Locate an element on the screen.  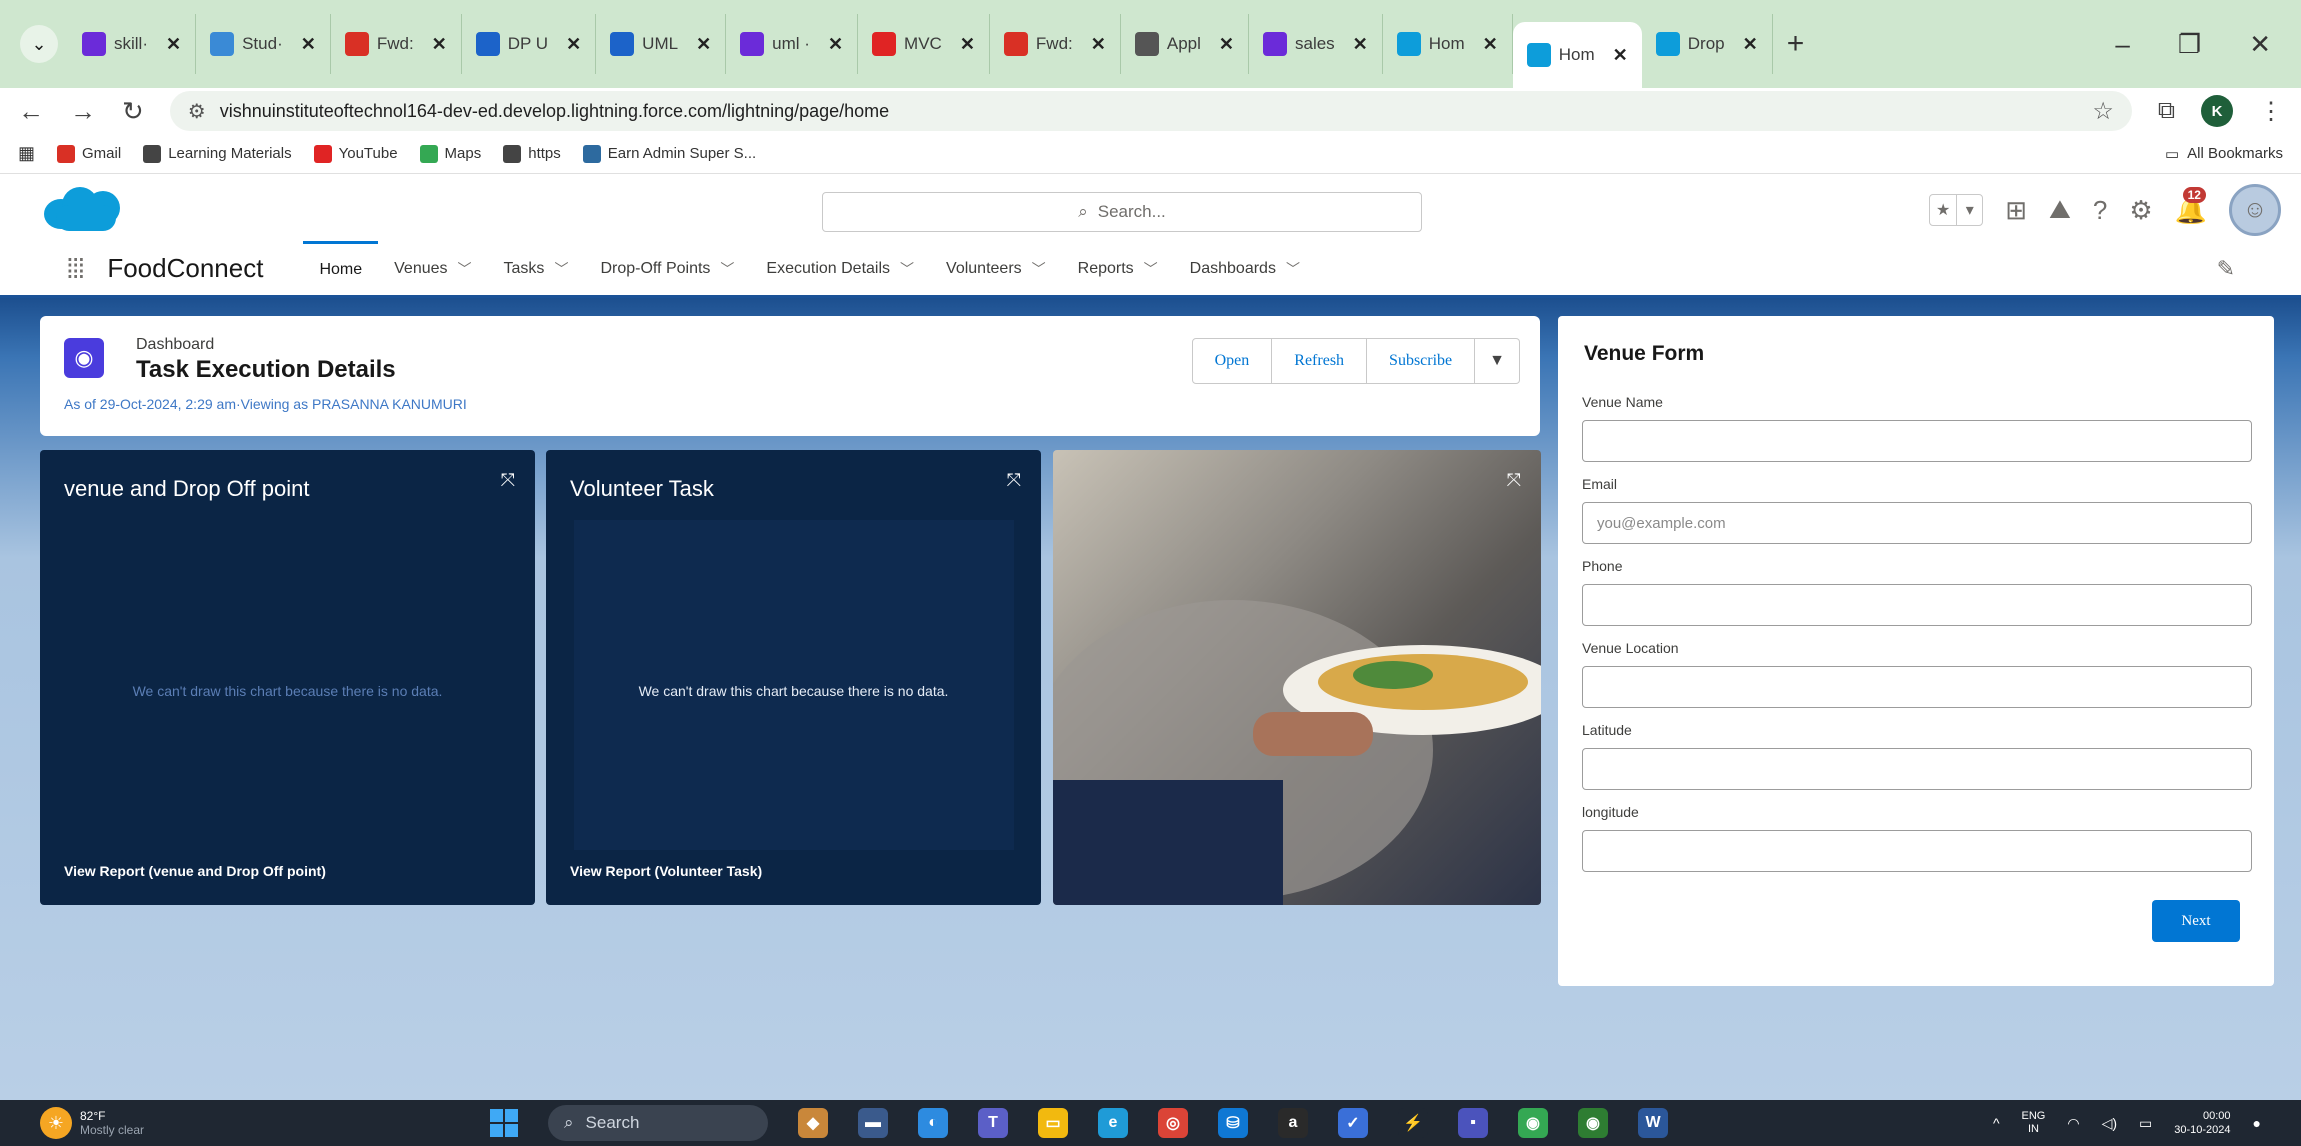
teams-chat-icon: ▪ is located at coordinates (1473, 1123).